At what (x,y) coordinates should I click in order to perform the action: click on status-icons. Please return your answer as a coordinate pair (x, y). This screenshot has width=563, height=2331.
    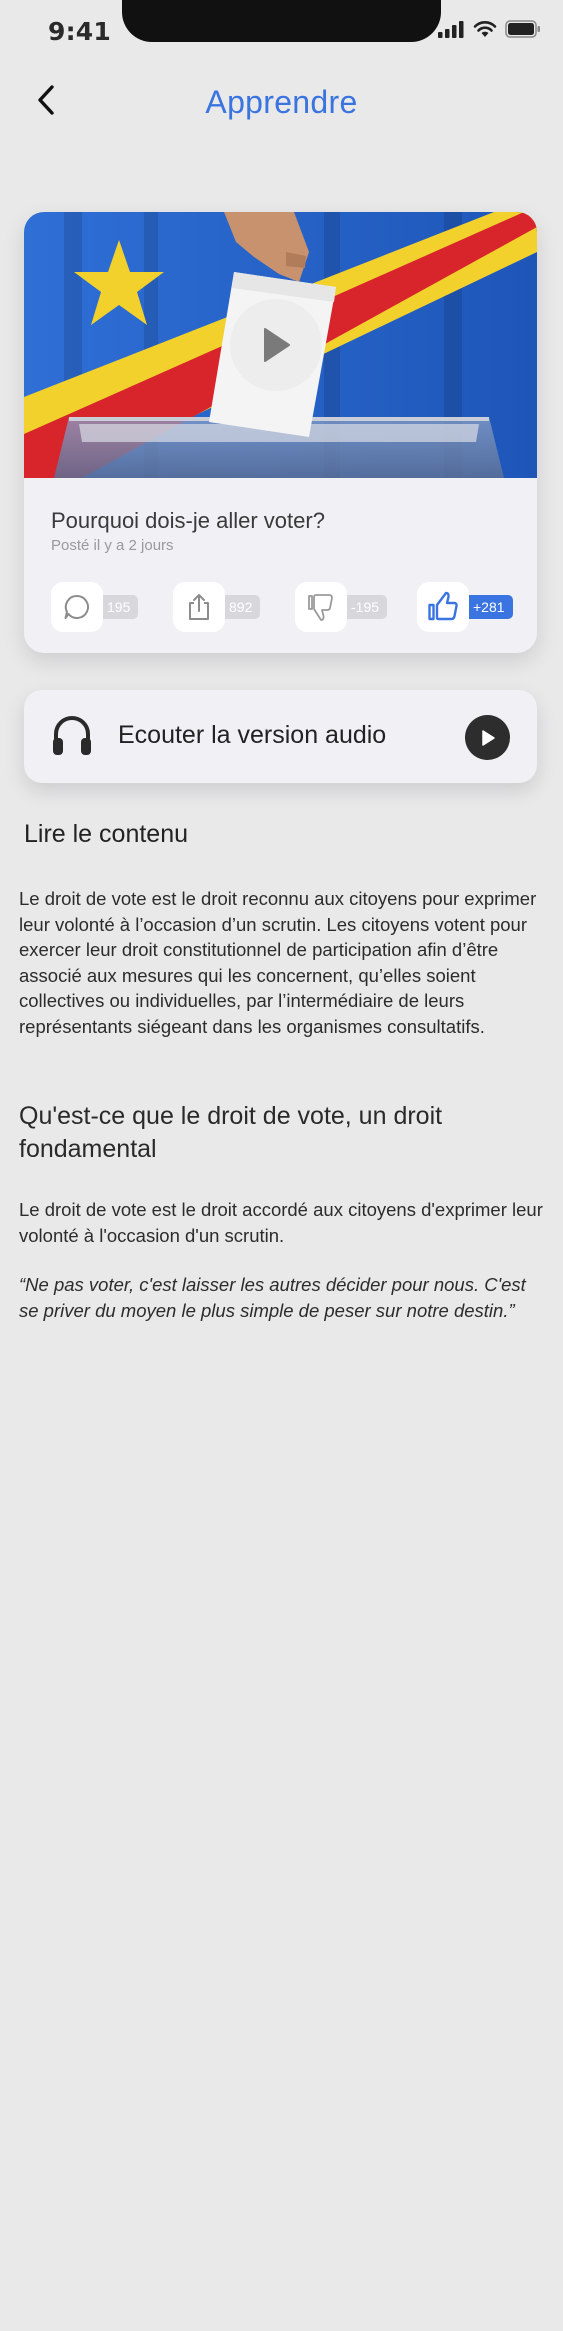
    Looking at the image, I should click on (489, 29).